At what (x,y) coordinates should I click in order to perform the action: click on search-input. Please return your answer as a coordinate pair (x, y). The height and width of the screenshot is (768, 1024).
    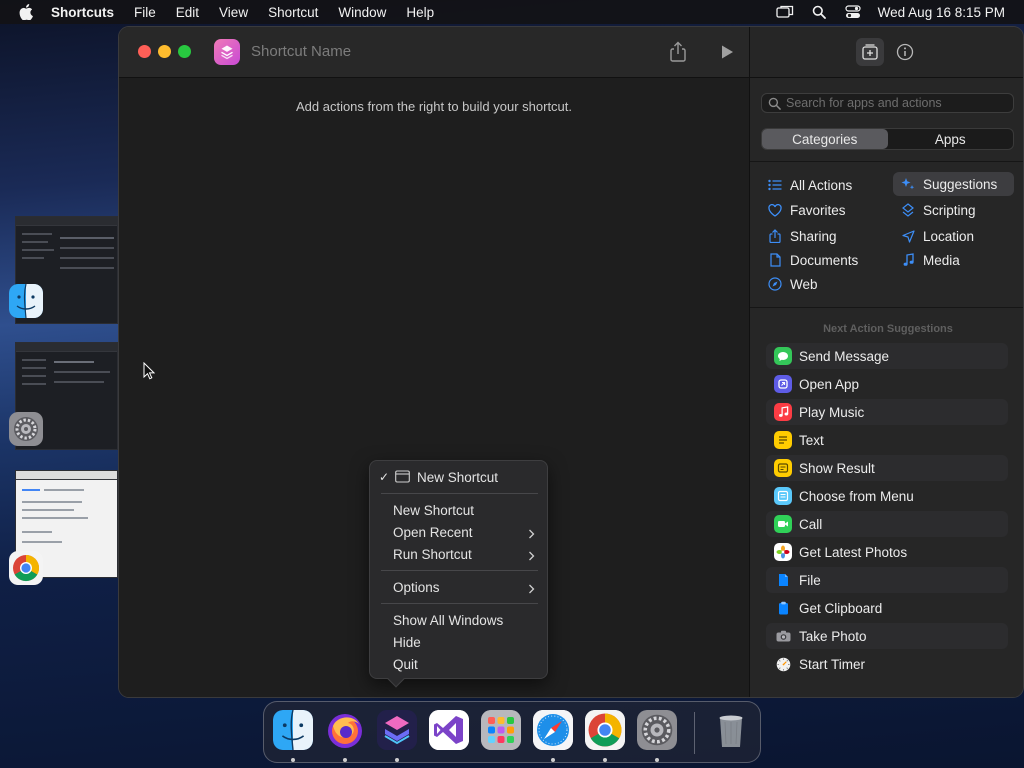
    Looking at the image, I should click on (897, 103).